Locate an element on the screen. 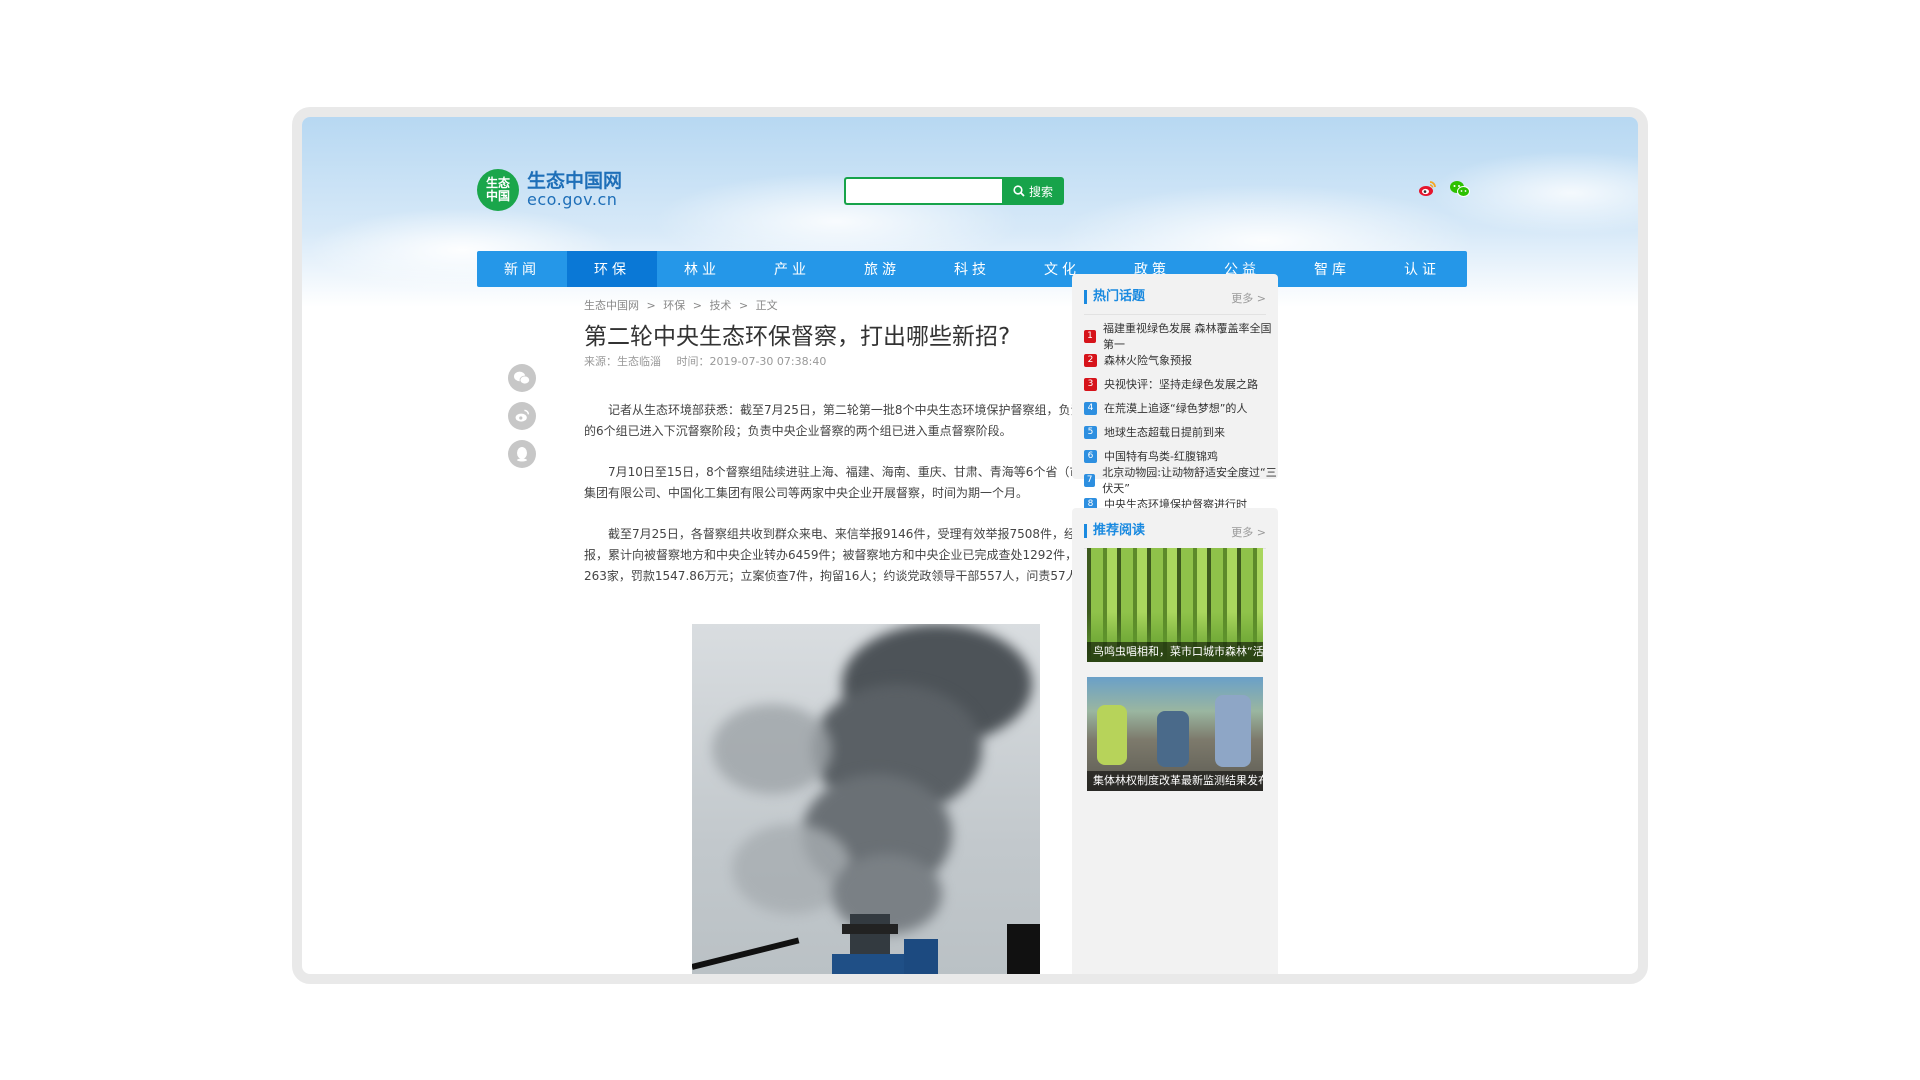 The width and height of the screenshot is (1920, 1080). share-qq-button is located at coordinates (522, 454).